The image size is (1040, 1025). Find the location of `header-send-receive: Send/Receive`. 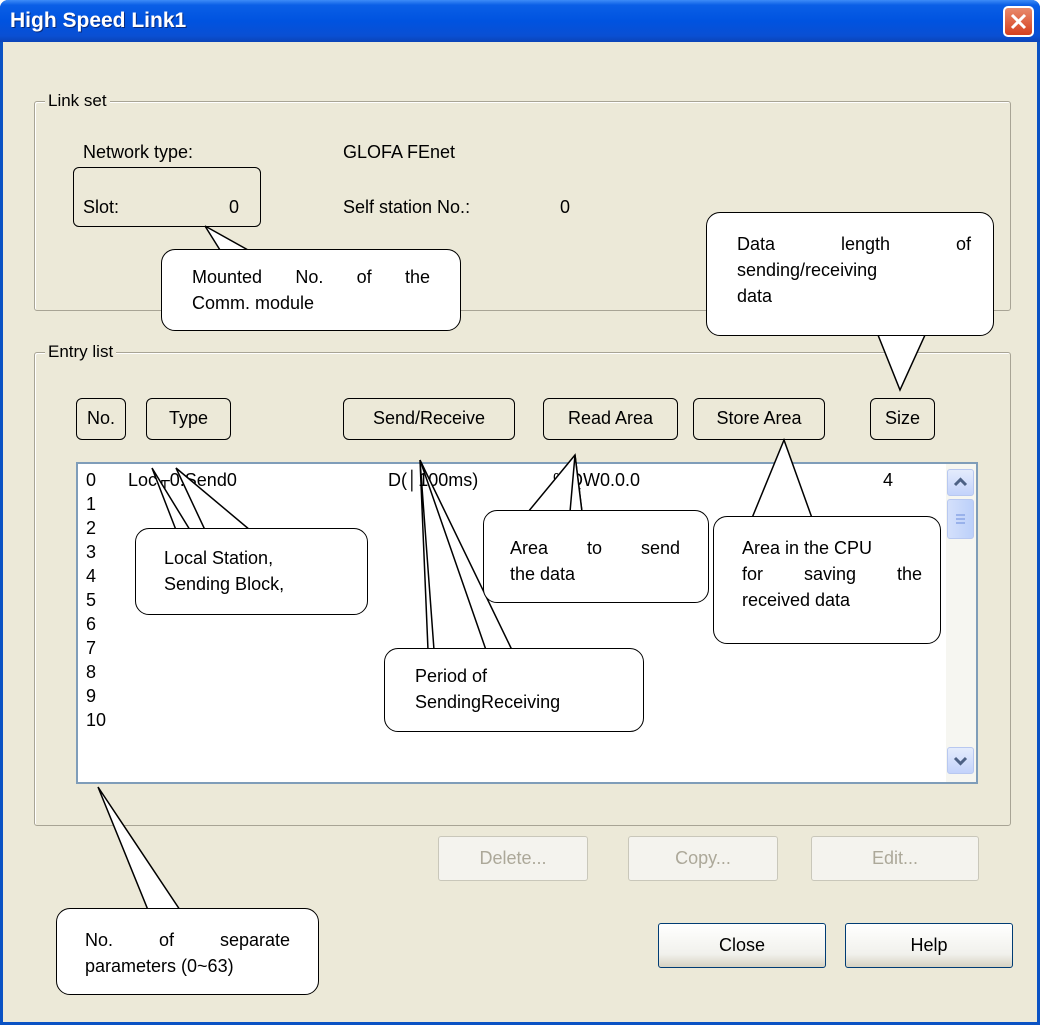

header-send-receive: Send/Receive is located at coordinates (429, 419).